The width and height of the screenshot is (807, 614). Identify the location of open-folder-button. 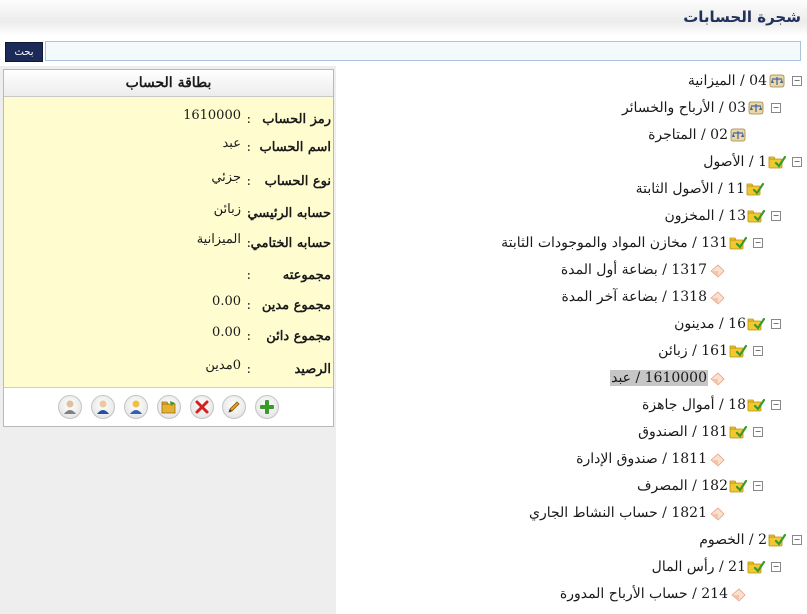
(169, 407).